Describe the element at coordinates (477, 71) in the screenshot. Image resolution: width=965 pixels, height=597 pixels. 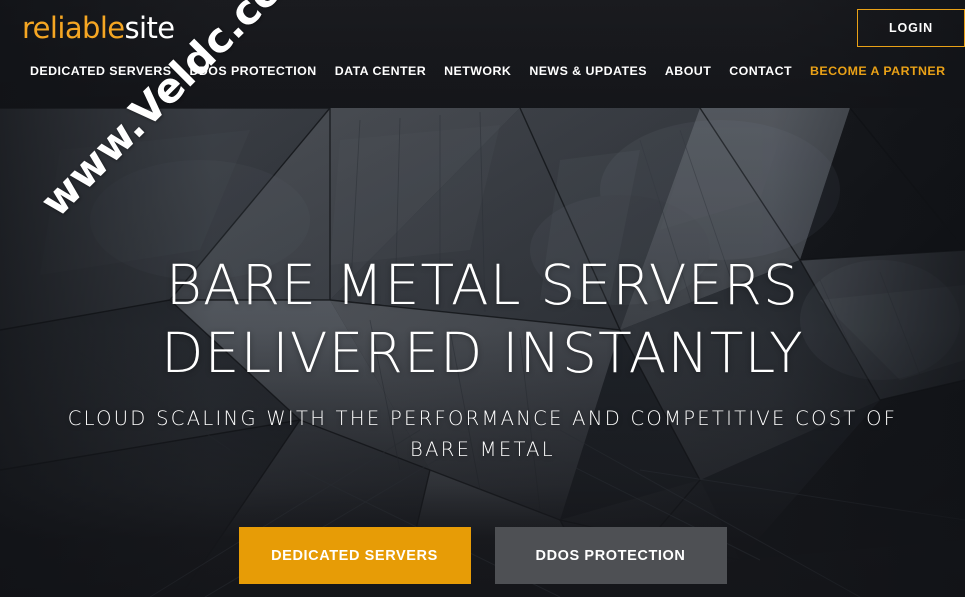
I see `nav-item-network: NETWORK` at that location.